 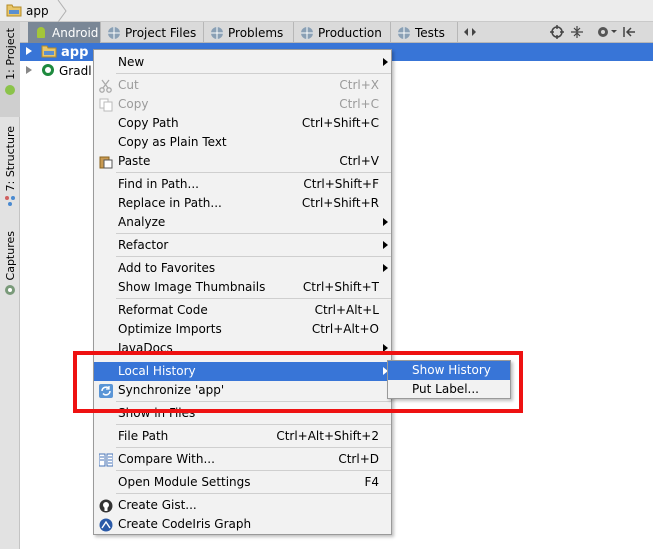 What do you see at coordinates (184, 482) in the screenshot?
I see `menu-item-label: Open Module Settings` at bounding box center [184, 482].